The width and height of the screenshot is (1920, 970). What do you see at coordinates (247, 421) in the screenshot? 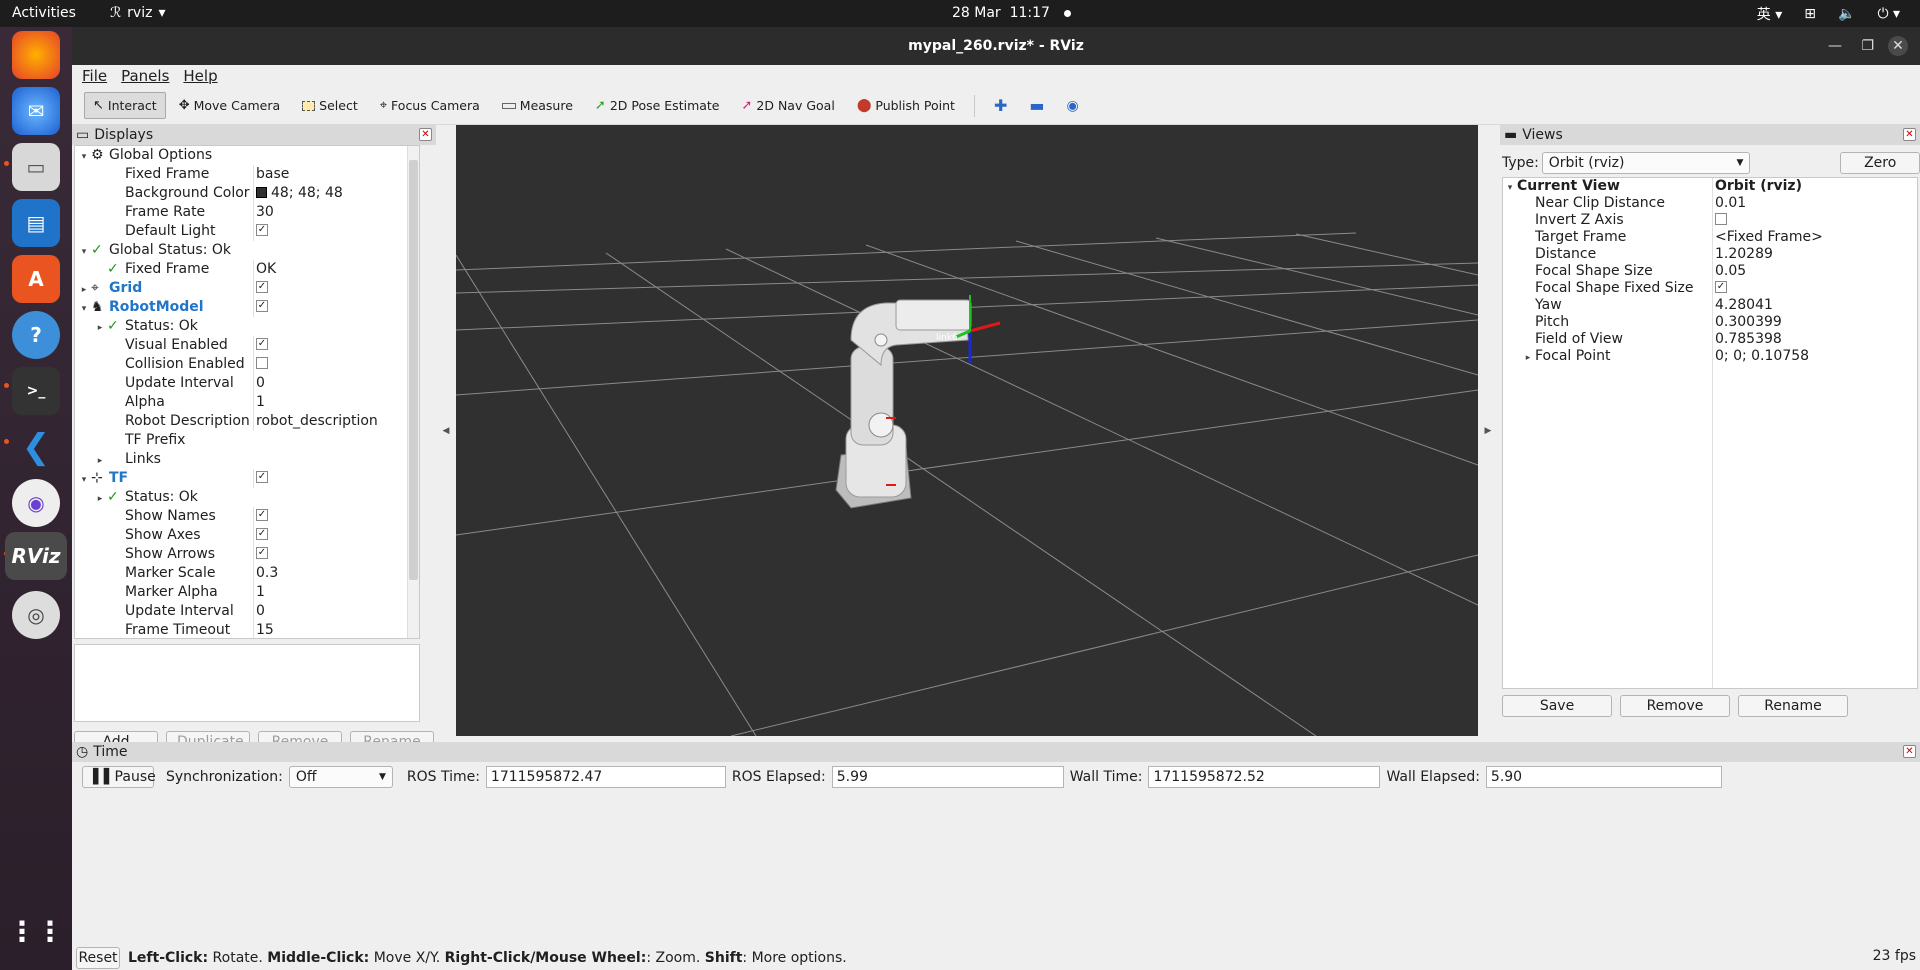
I see `display-tree-row: Robot Description robot_description` at bounding box center [247, 421].